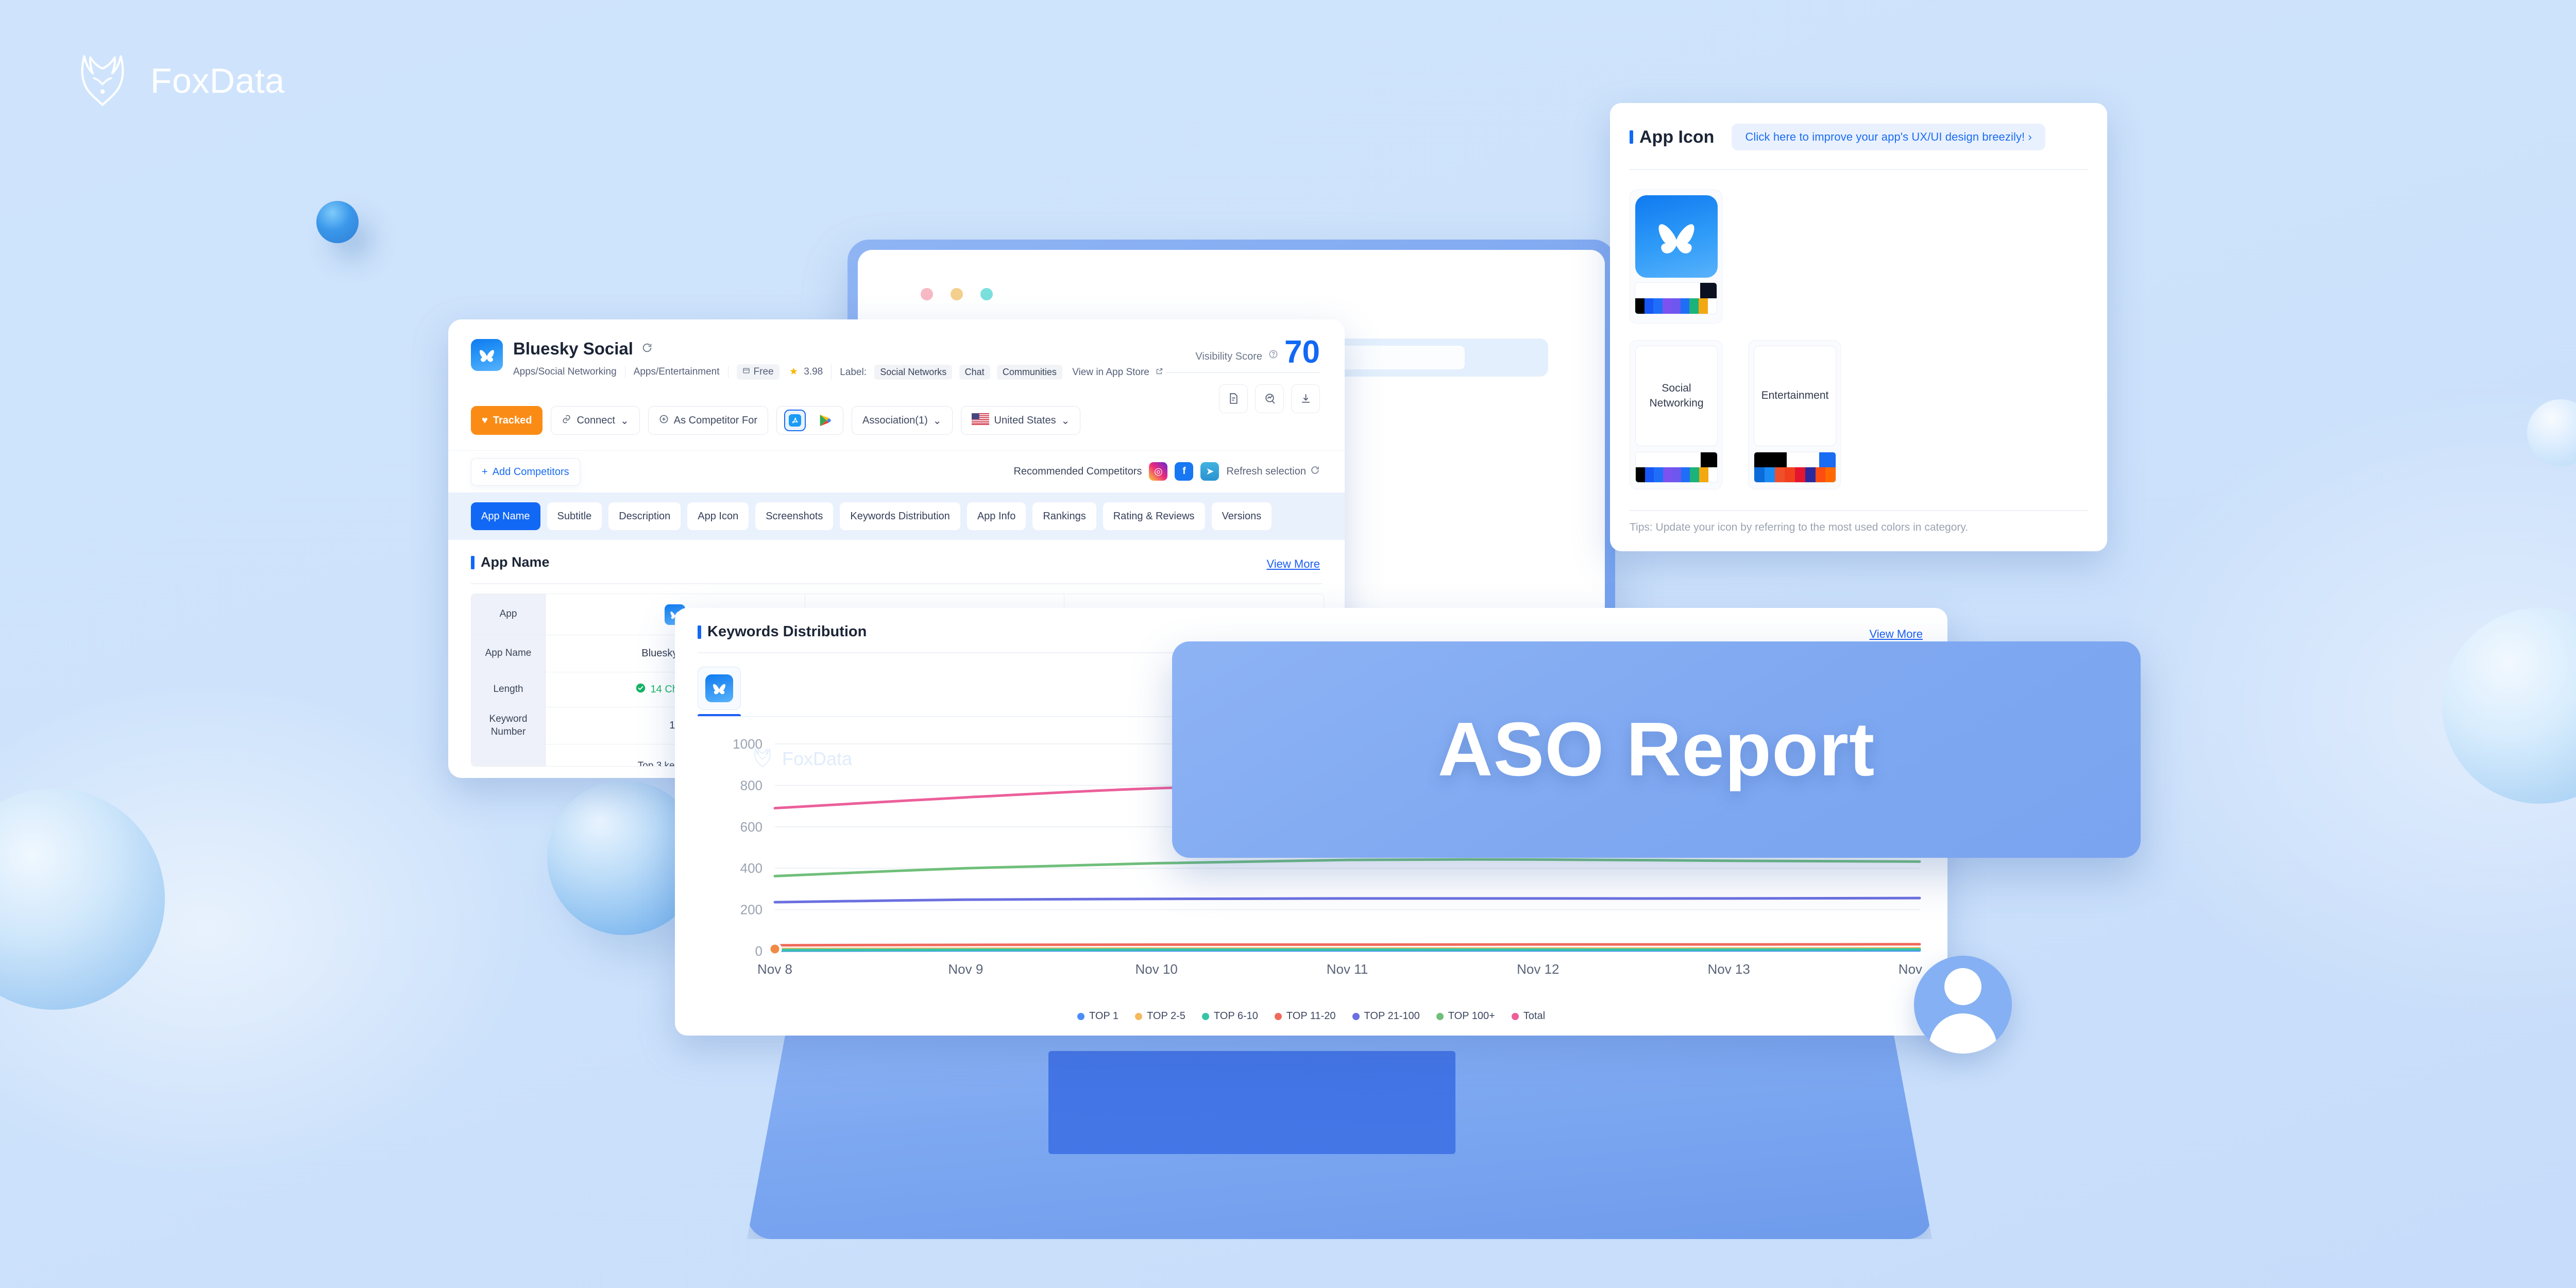 The height and width of the screenshot is (1288, 2576). What do you see at coordinates (818, 758) in the screenshot?
I see `watermark-text: FoxData` at bounding box center [818, 758].